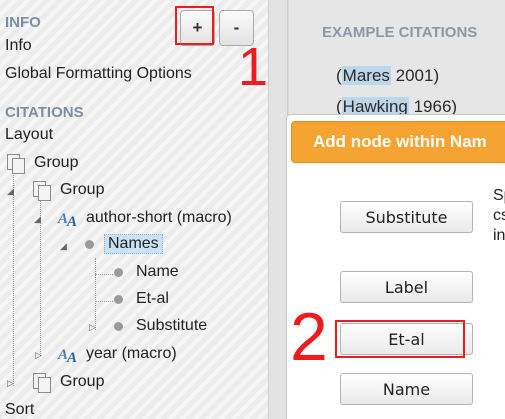  What do you see at coordinates (98, 74) in the screenshot?
I see `global-formatting-item: Global Formatting Options` at bounding box center [98, 74].